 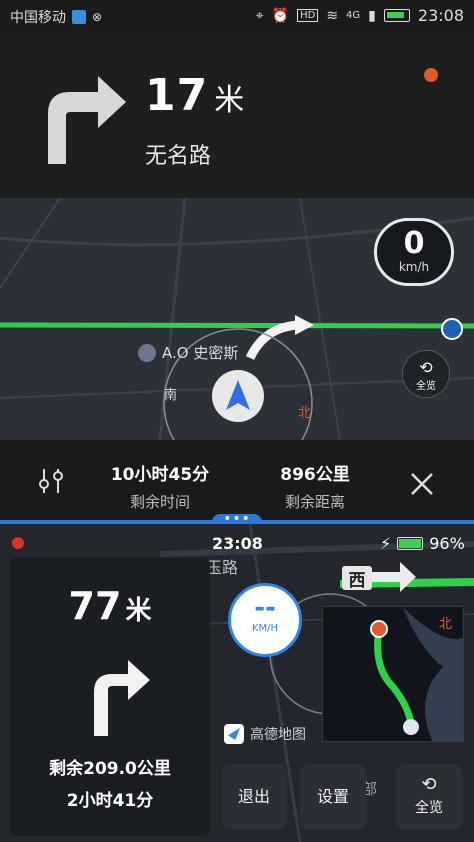 What do you see at coordinates (426, 367) in the screenshot?
I see `route-icon: ⟲` at bounding box center [426, 367].